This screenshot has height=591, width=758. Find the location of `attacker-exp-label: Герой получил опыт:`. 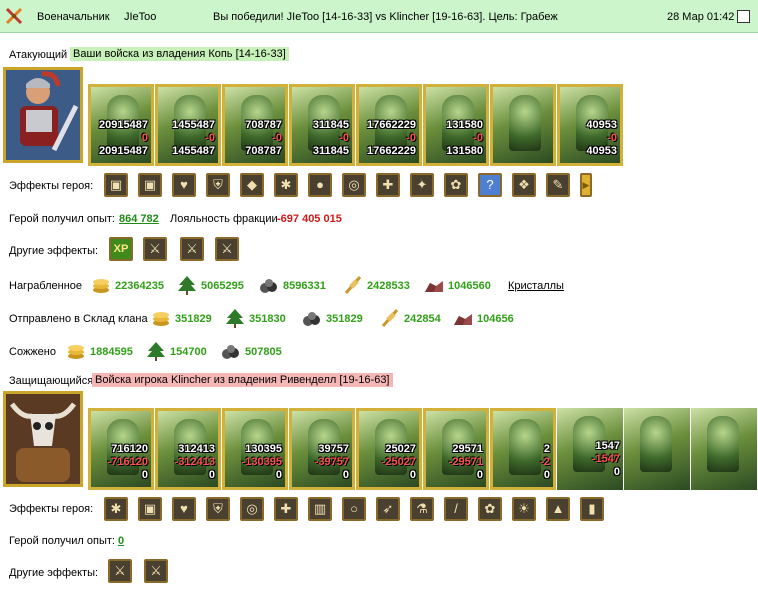

attacker-exp-label: Герой получил опыт: is located at coordinates (62, 219).